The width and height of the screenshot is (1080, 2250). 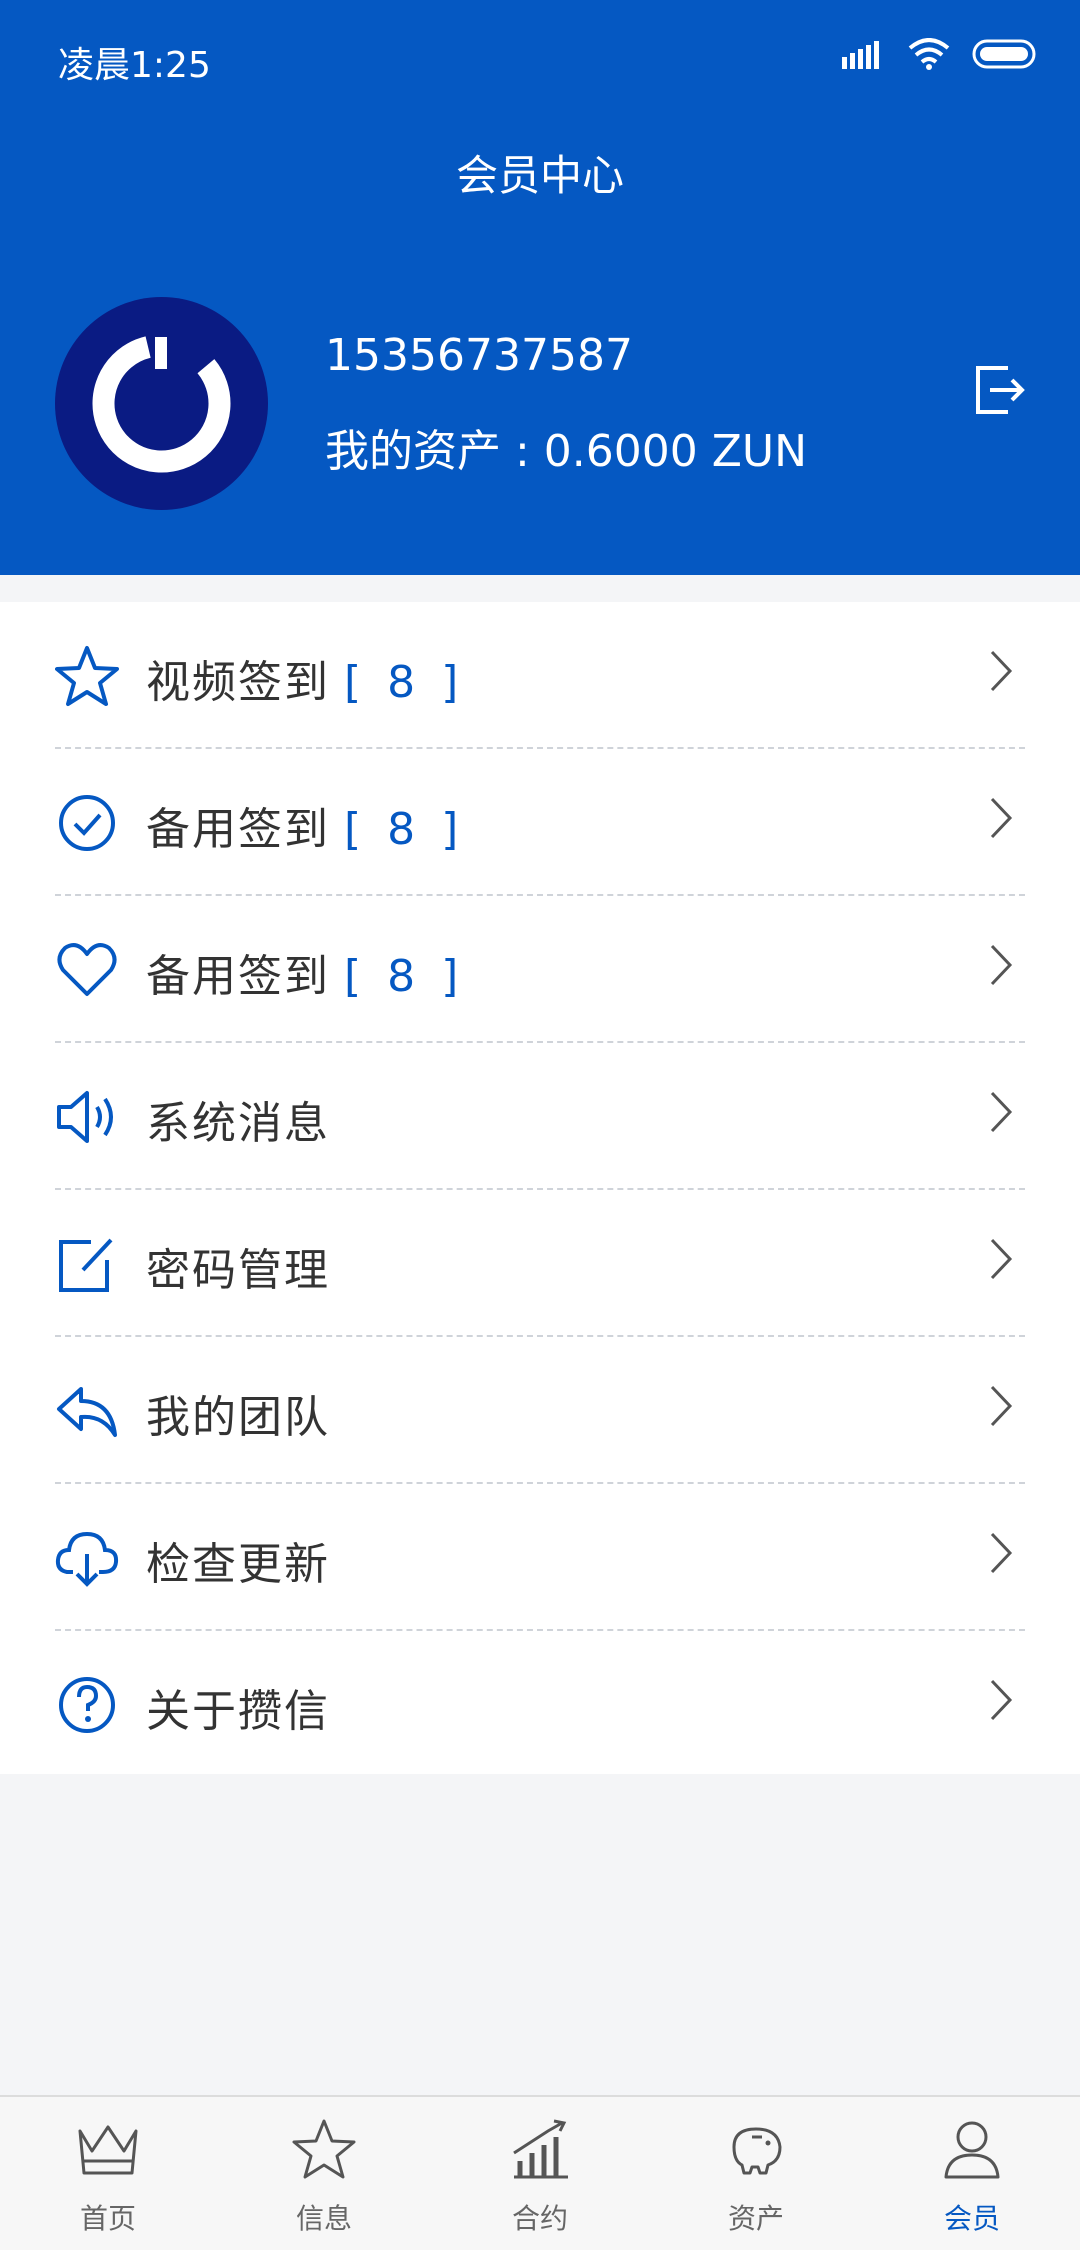 I want to click on battery-icon, so click(x=1004, y=54).